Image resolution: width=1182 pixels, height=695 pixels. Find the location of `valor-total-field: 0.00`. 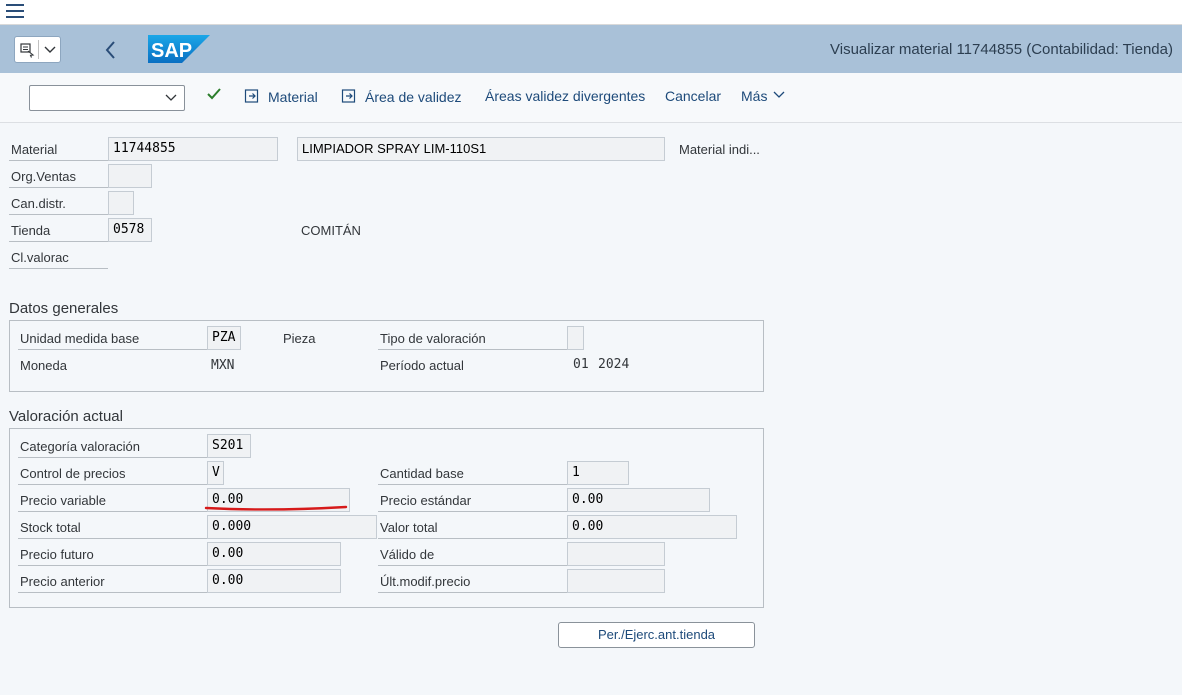

valor-total-field: 0.00 is located at coordinates (652, 527).